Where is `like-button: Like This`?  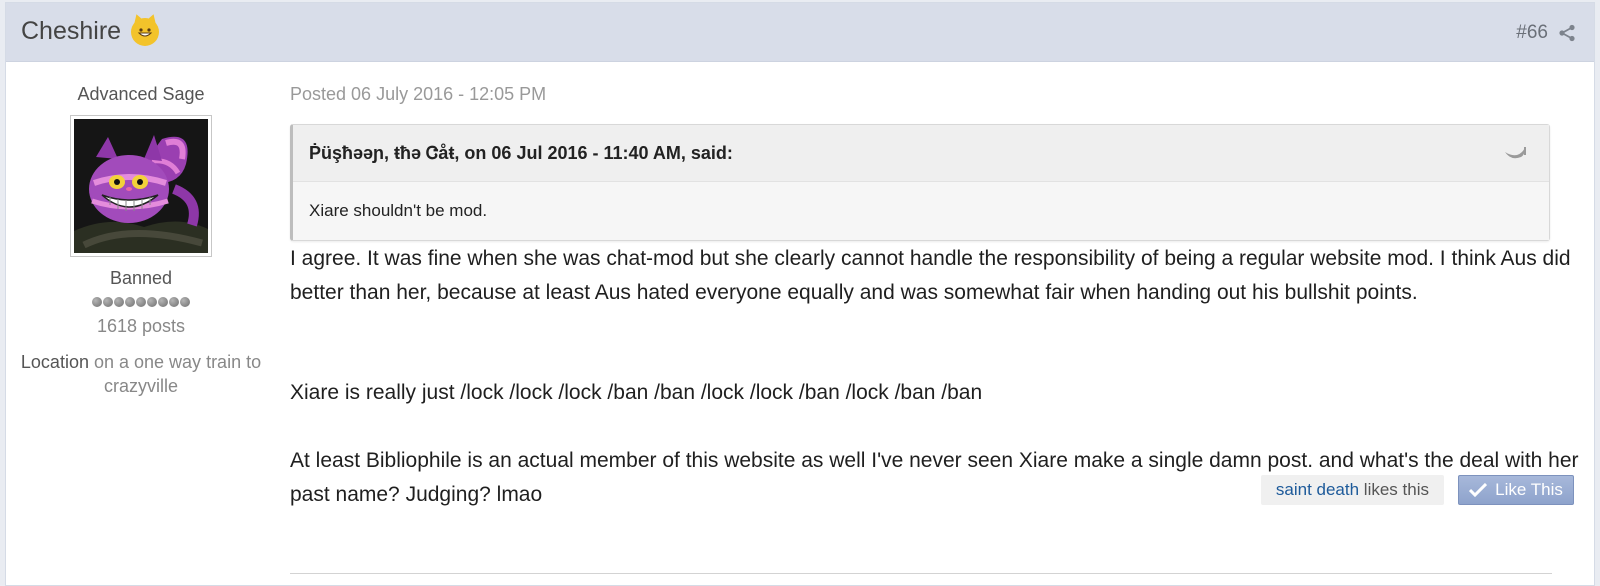 like-button: Like This is located at coordinates (1516, 490).